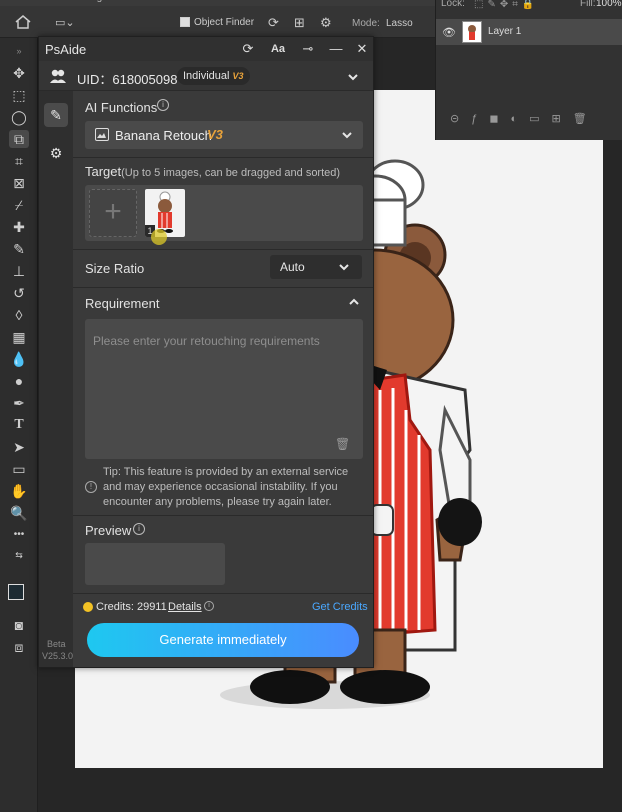 Image resolution: width=622 pixels, height=812 pixels. What do you see at coordinates (224, 135) in the screenshot?
I see `function-select: Banana Retouch V3` at bounding box center [224, 135].